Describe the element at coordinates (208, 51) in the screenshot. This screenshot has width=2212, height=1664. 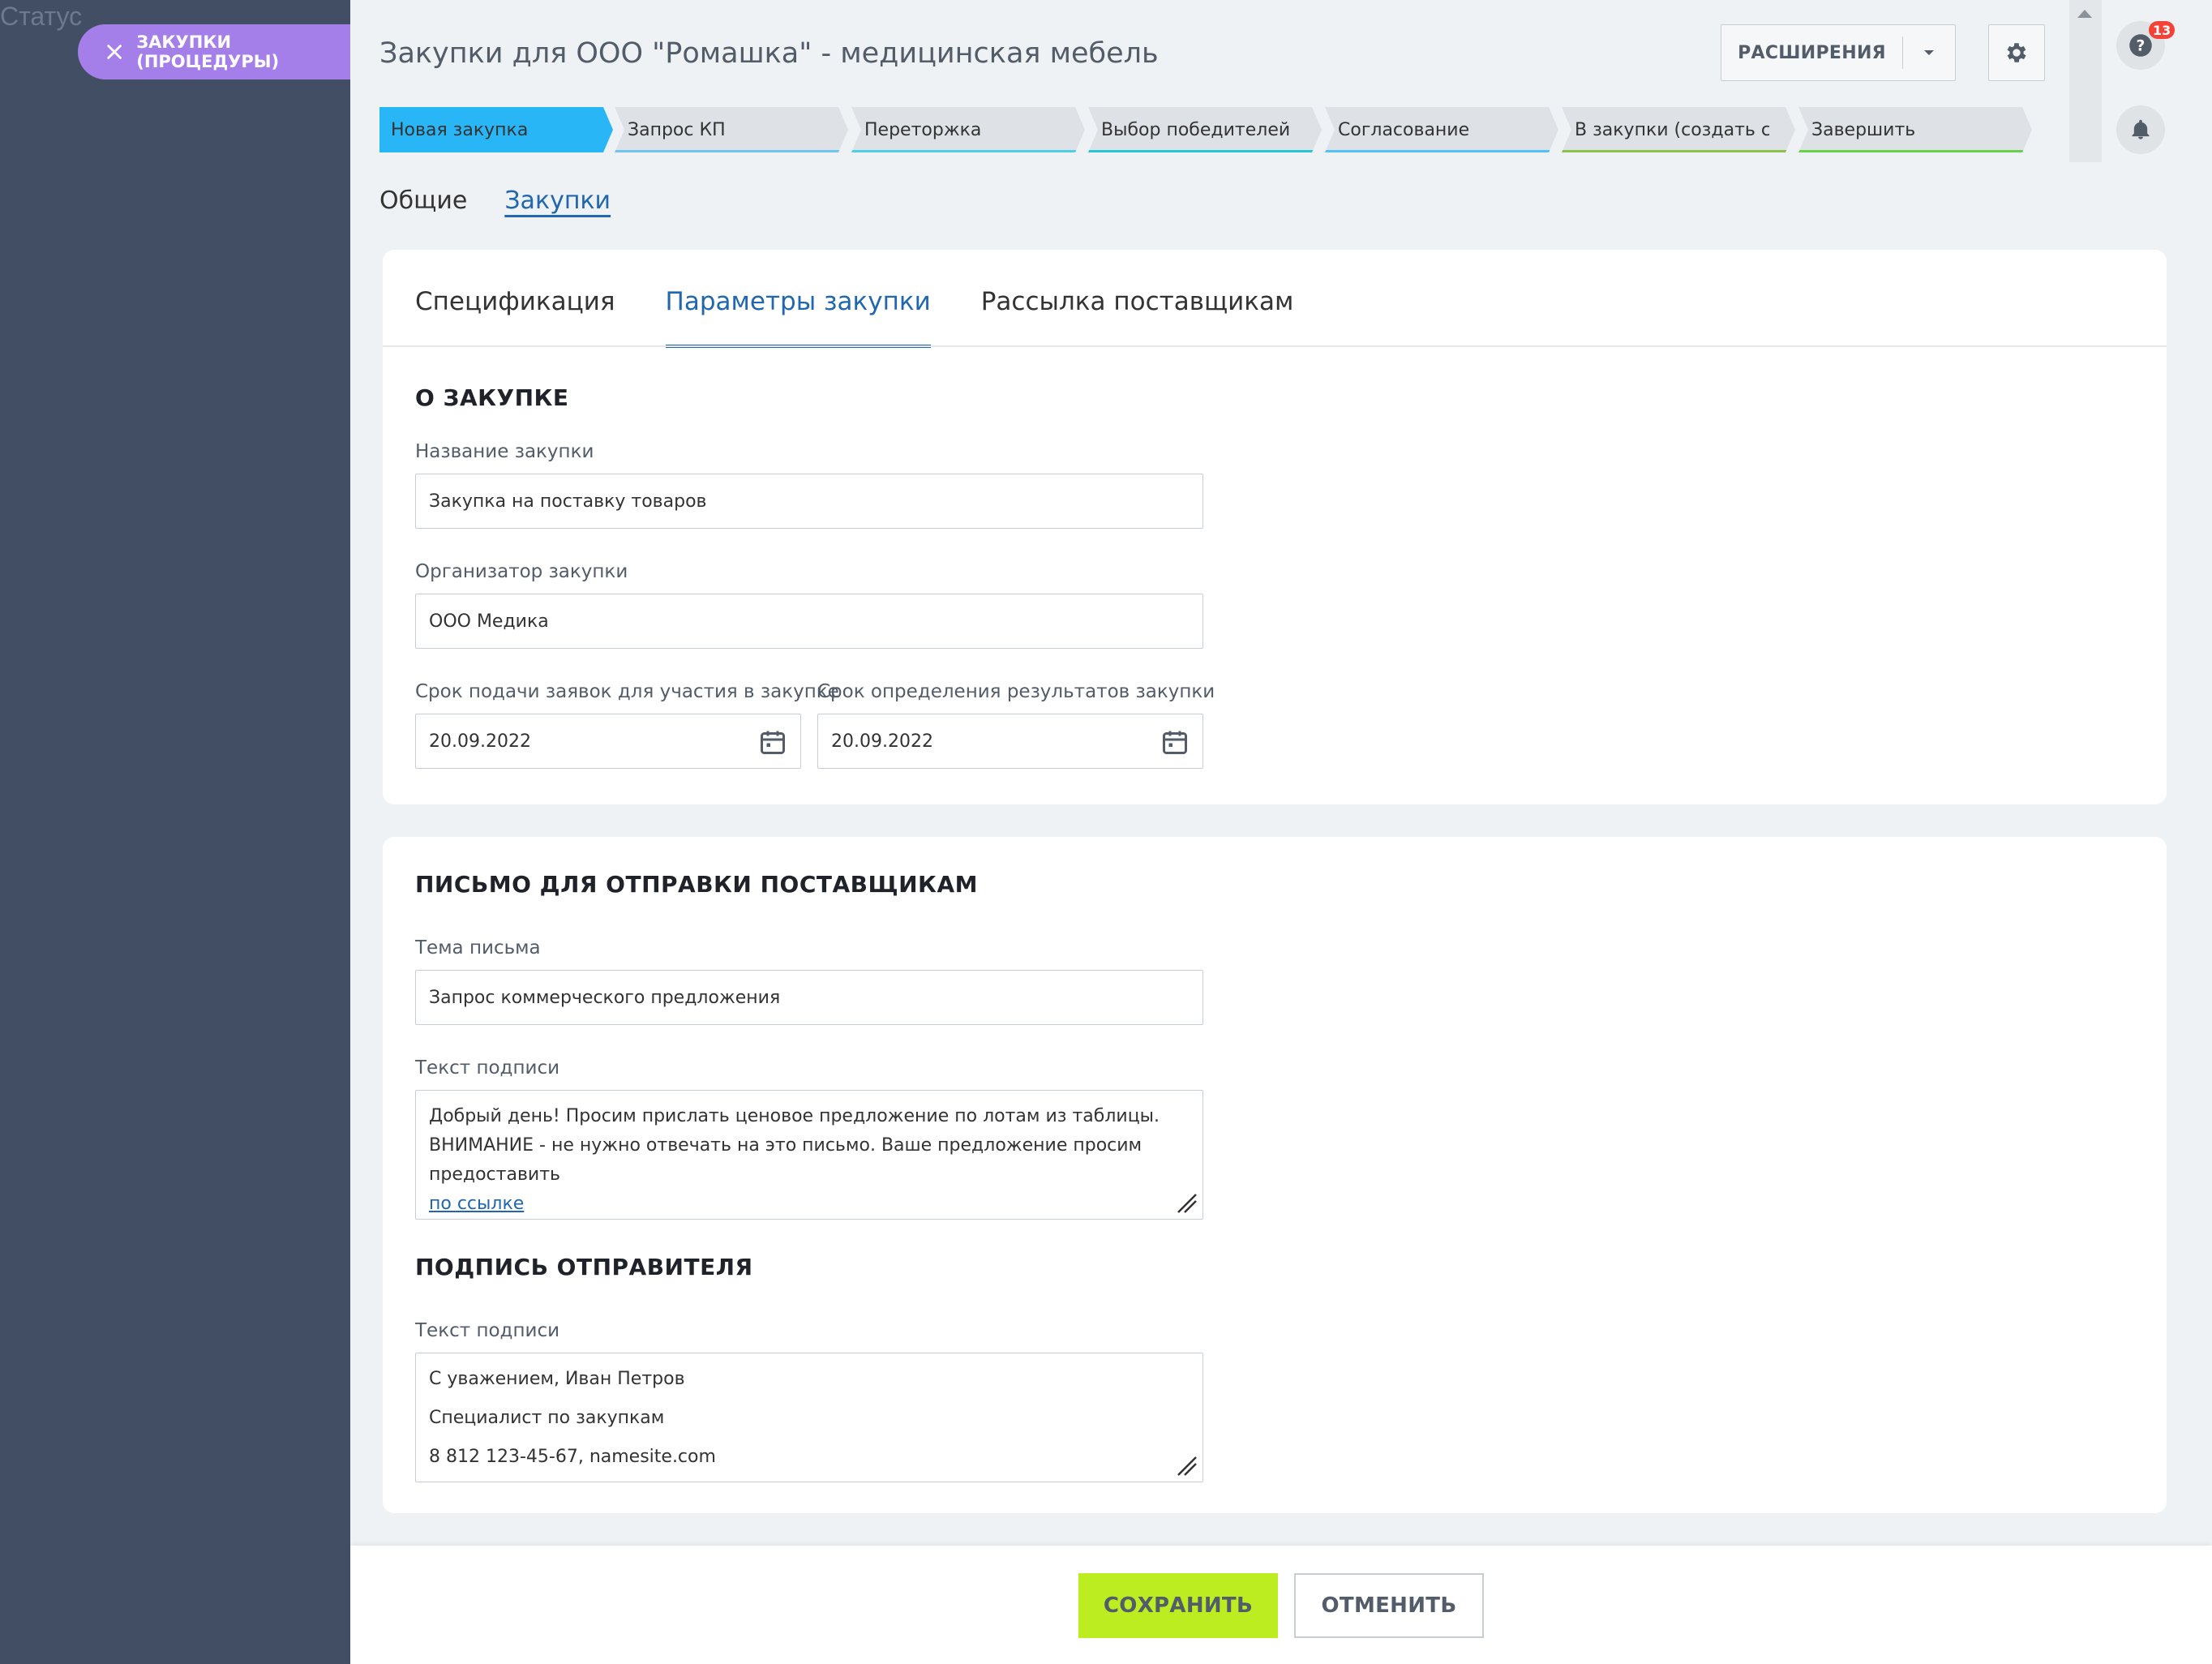
I see `close-slider-label: ЗАКУПКИ (ПРОЦЕДУРЫ)` at that location.